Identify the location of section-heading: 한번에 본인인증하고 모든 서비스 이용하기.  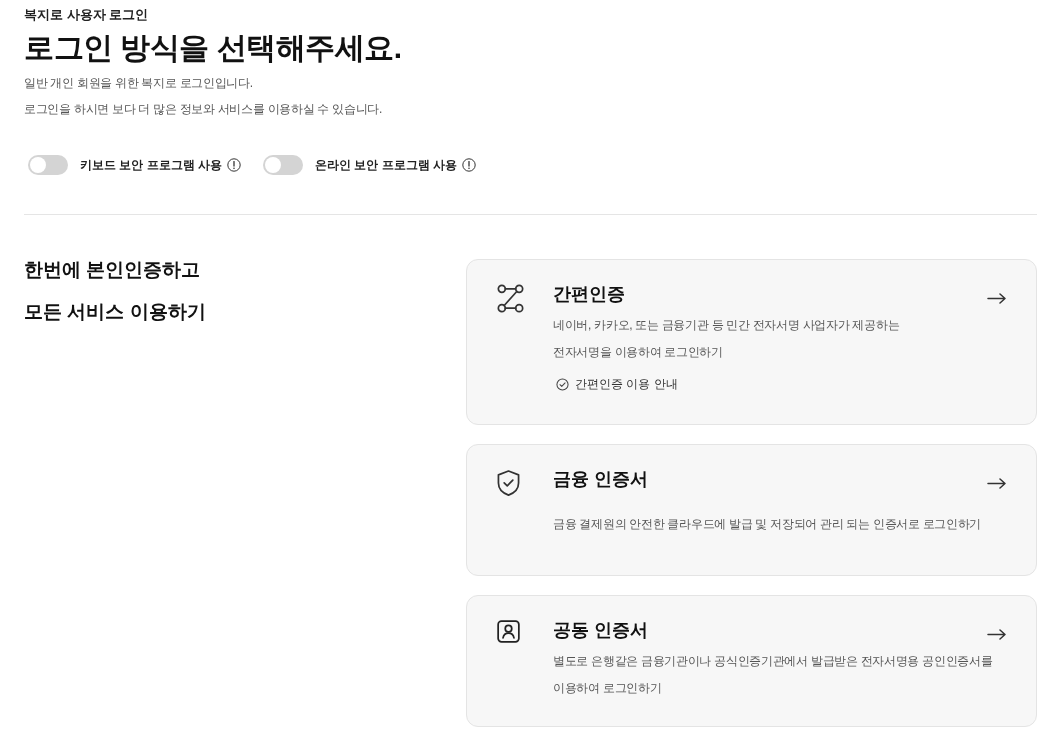
(115, 291).